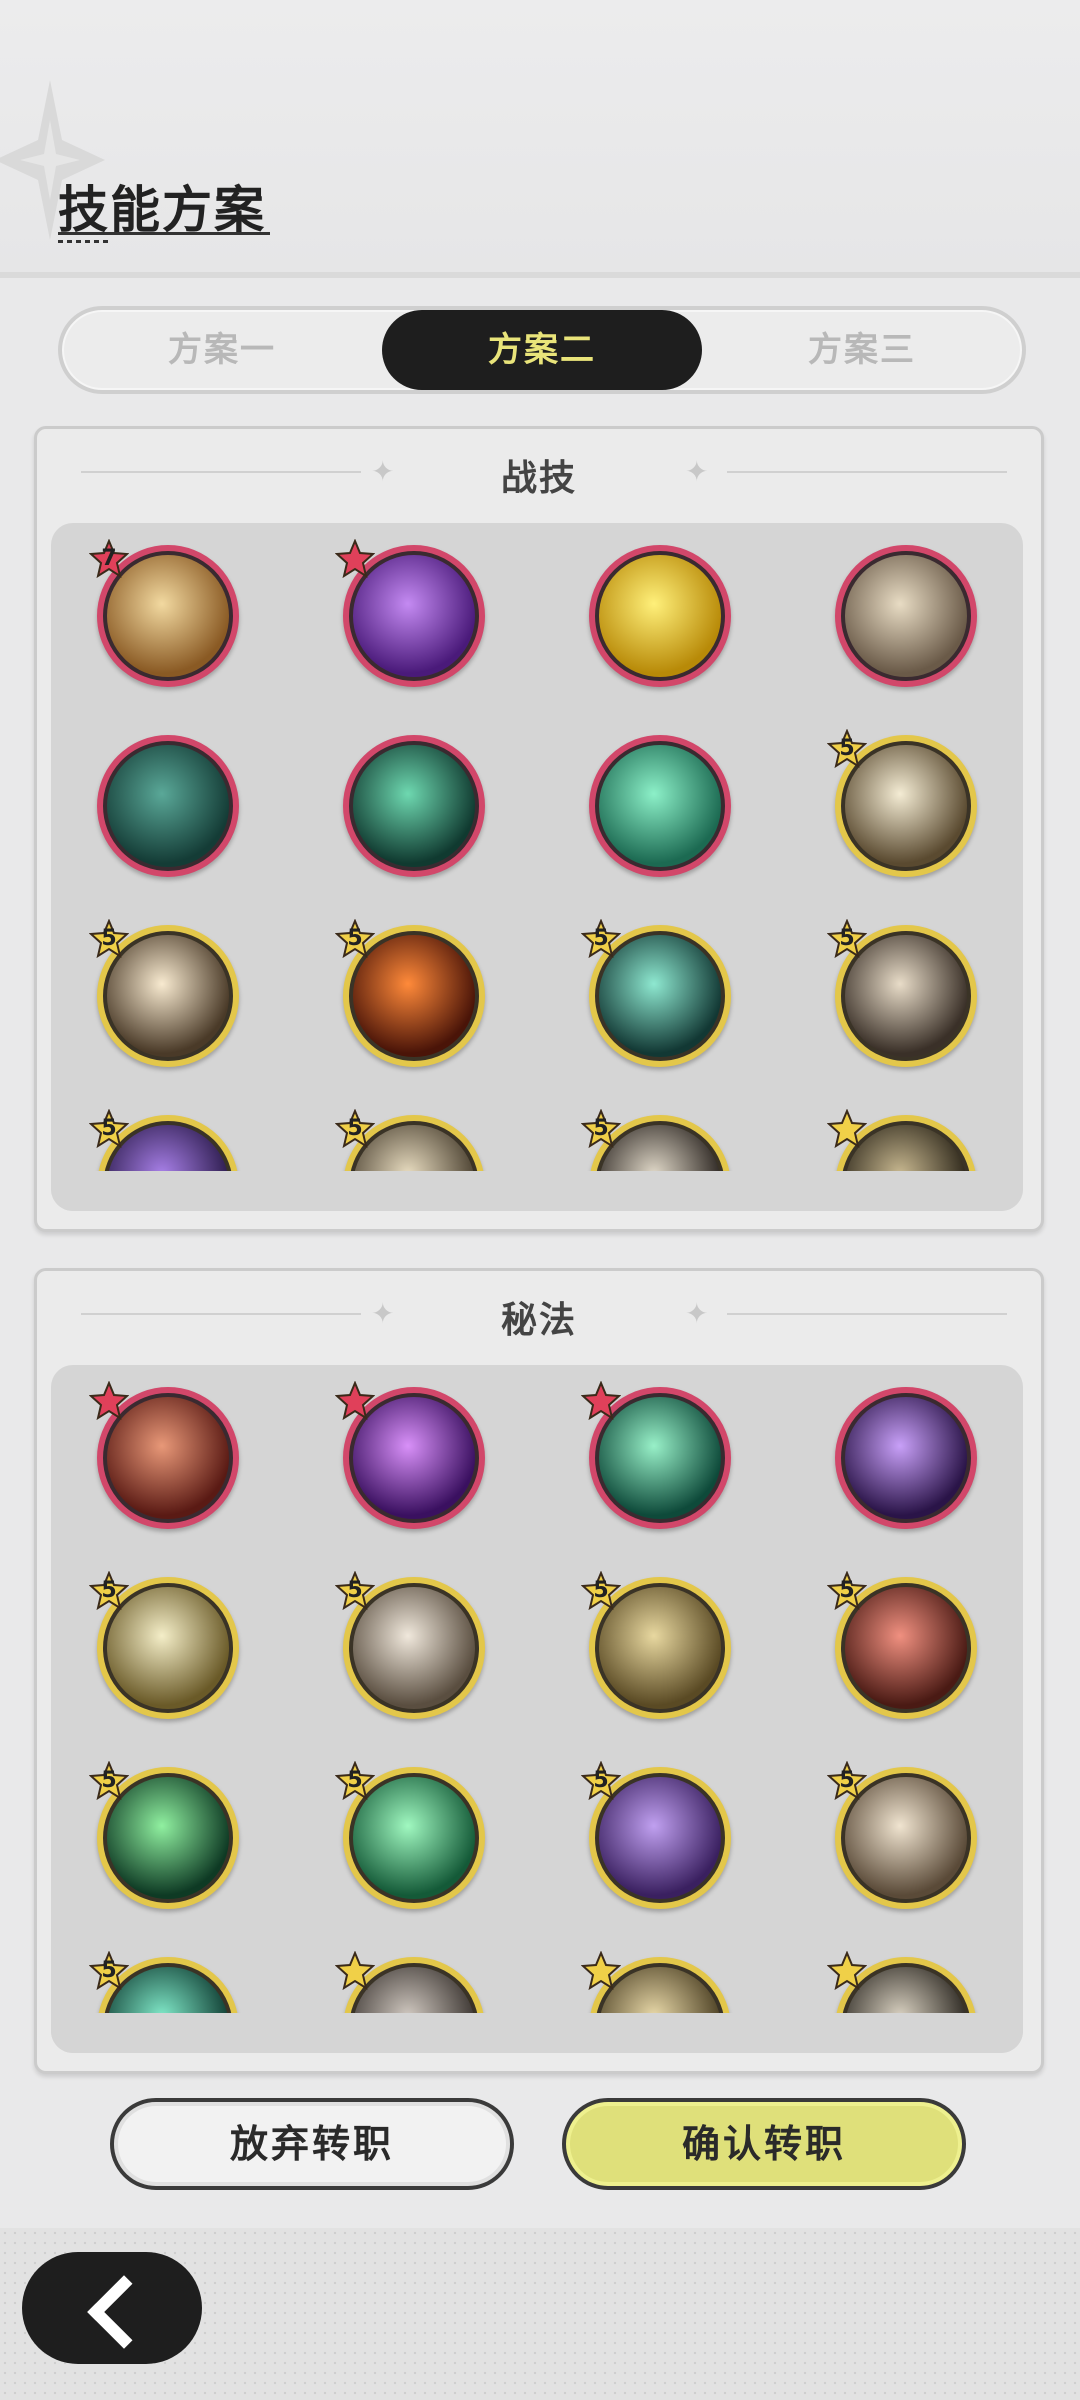 This screenshot has height=2400, width=1080. What do you see at coordinates (660, 616) in the screenshot?
I see `golden-shield-up-icon` at bounding box center [660, 616].